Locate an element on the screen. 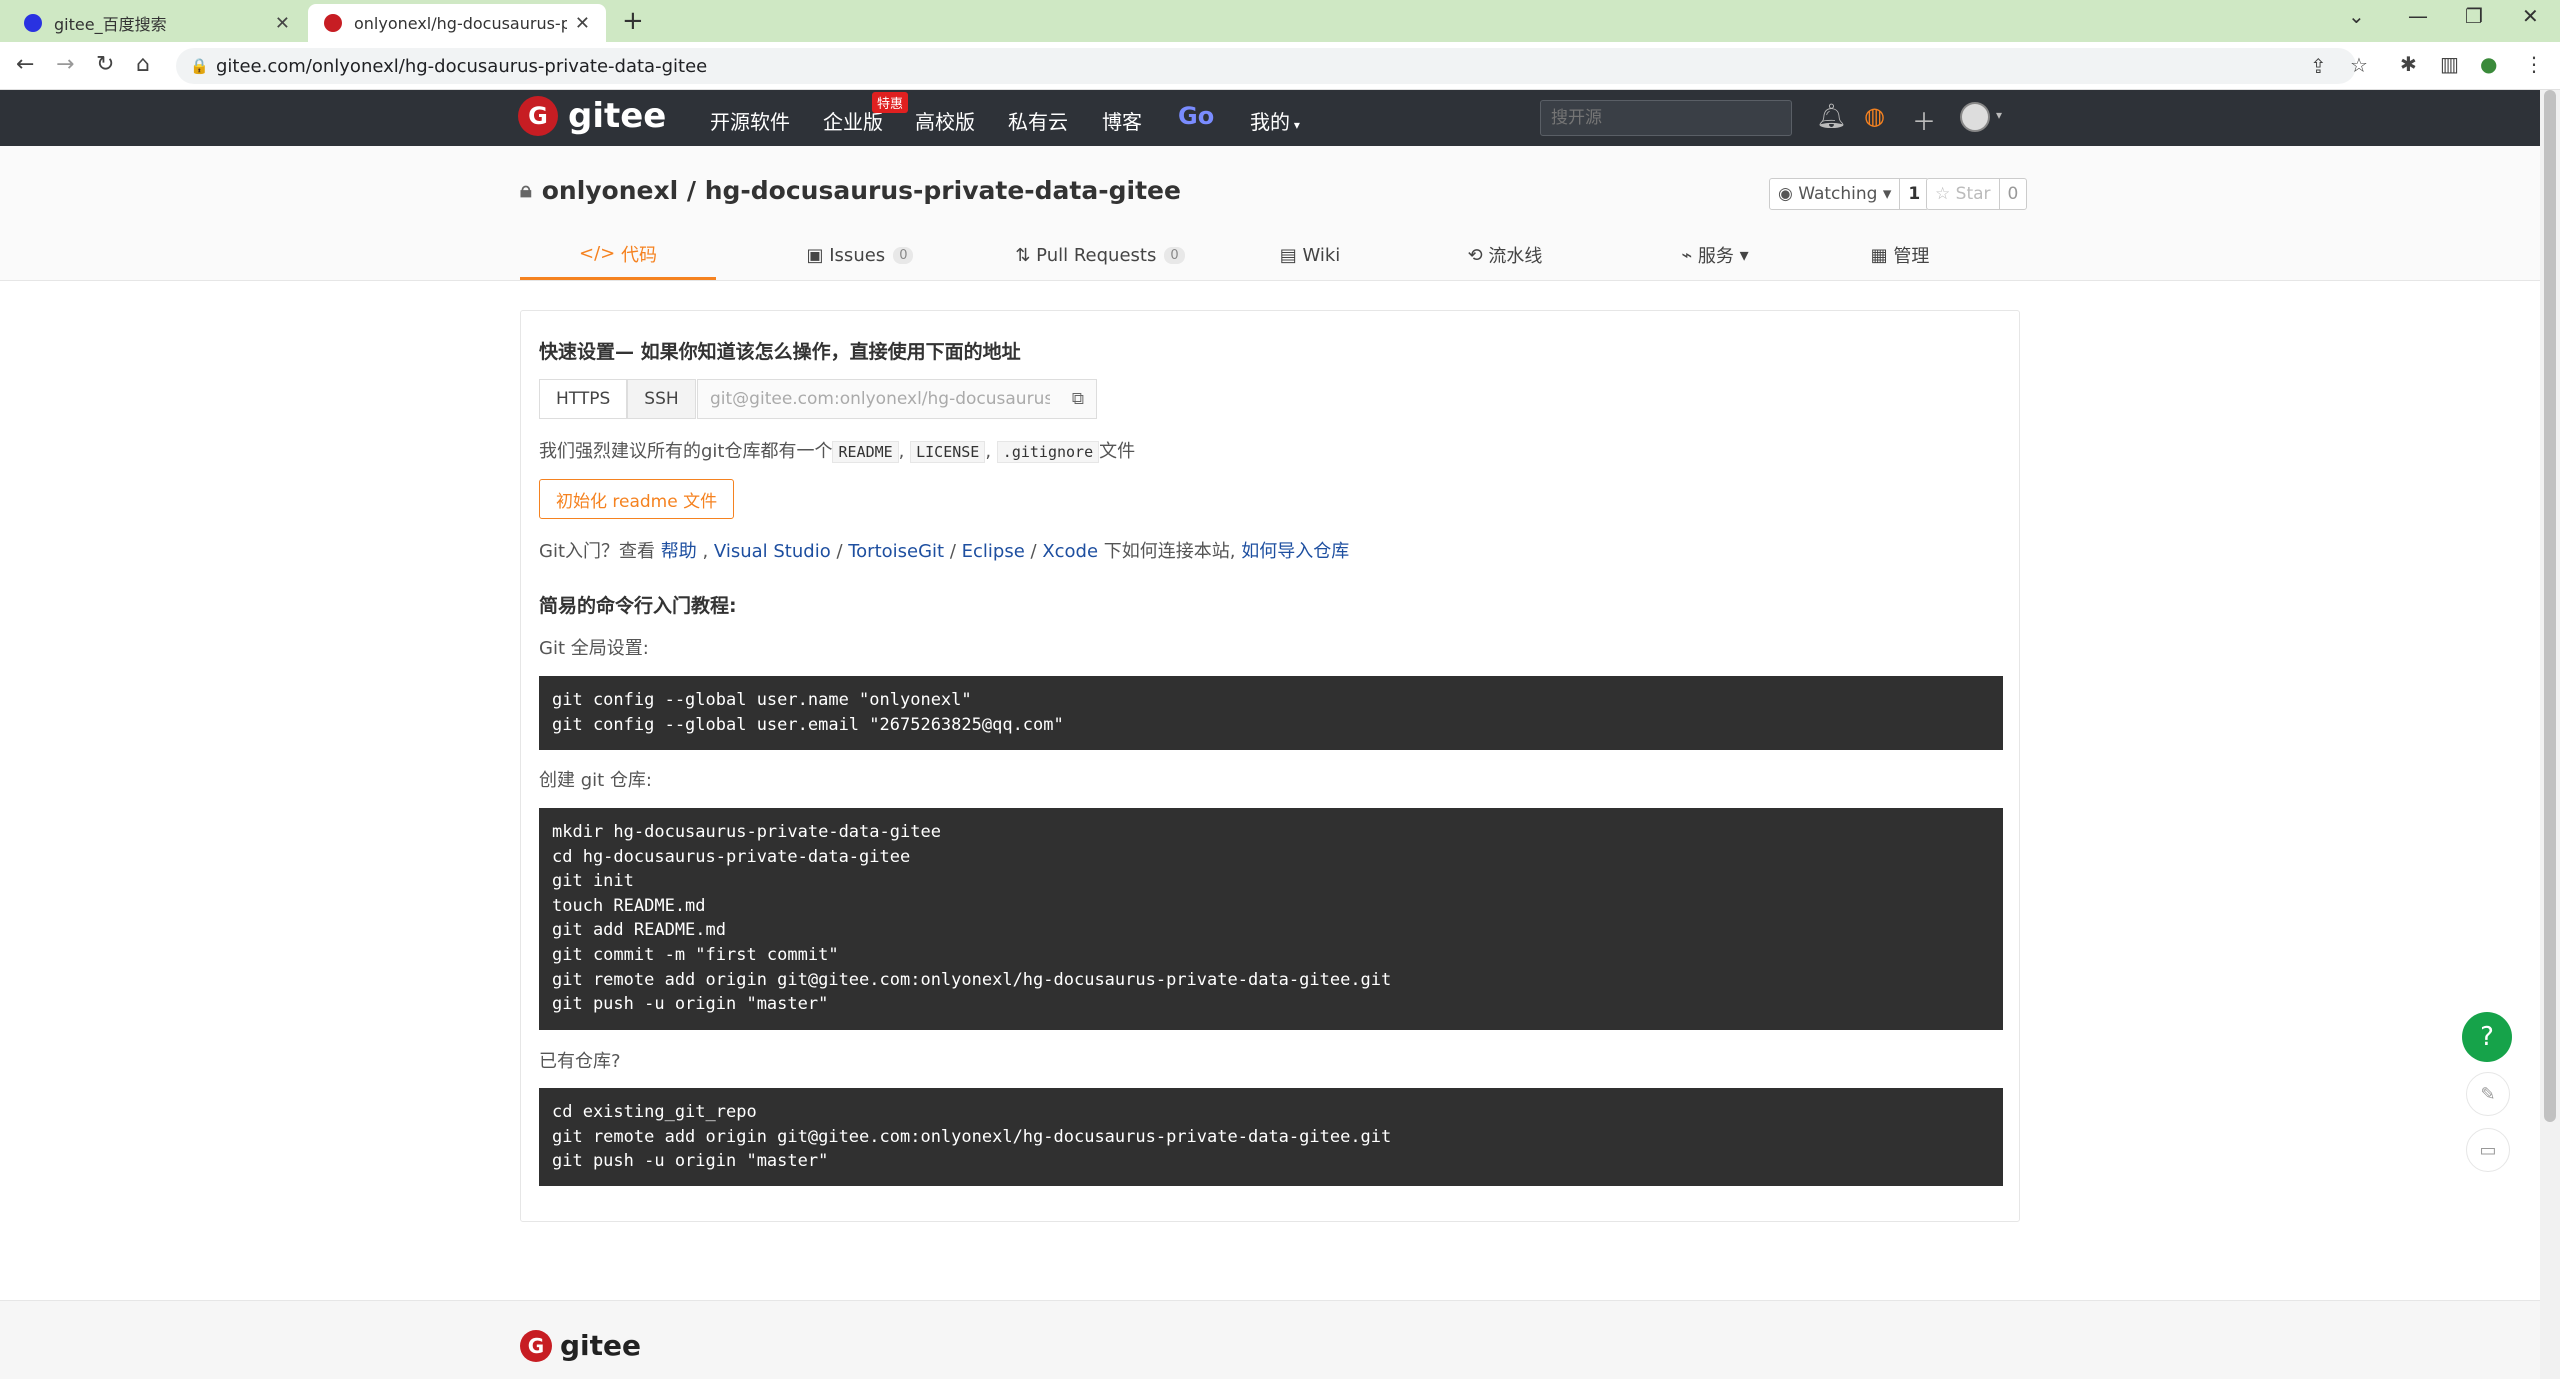  enterprise-badge: 特惠 is located at coordinates (890, 102).